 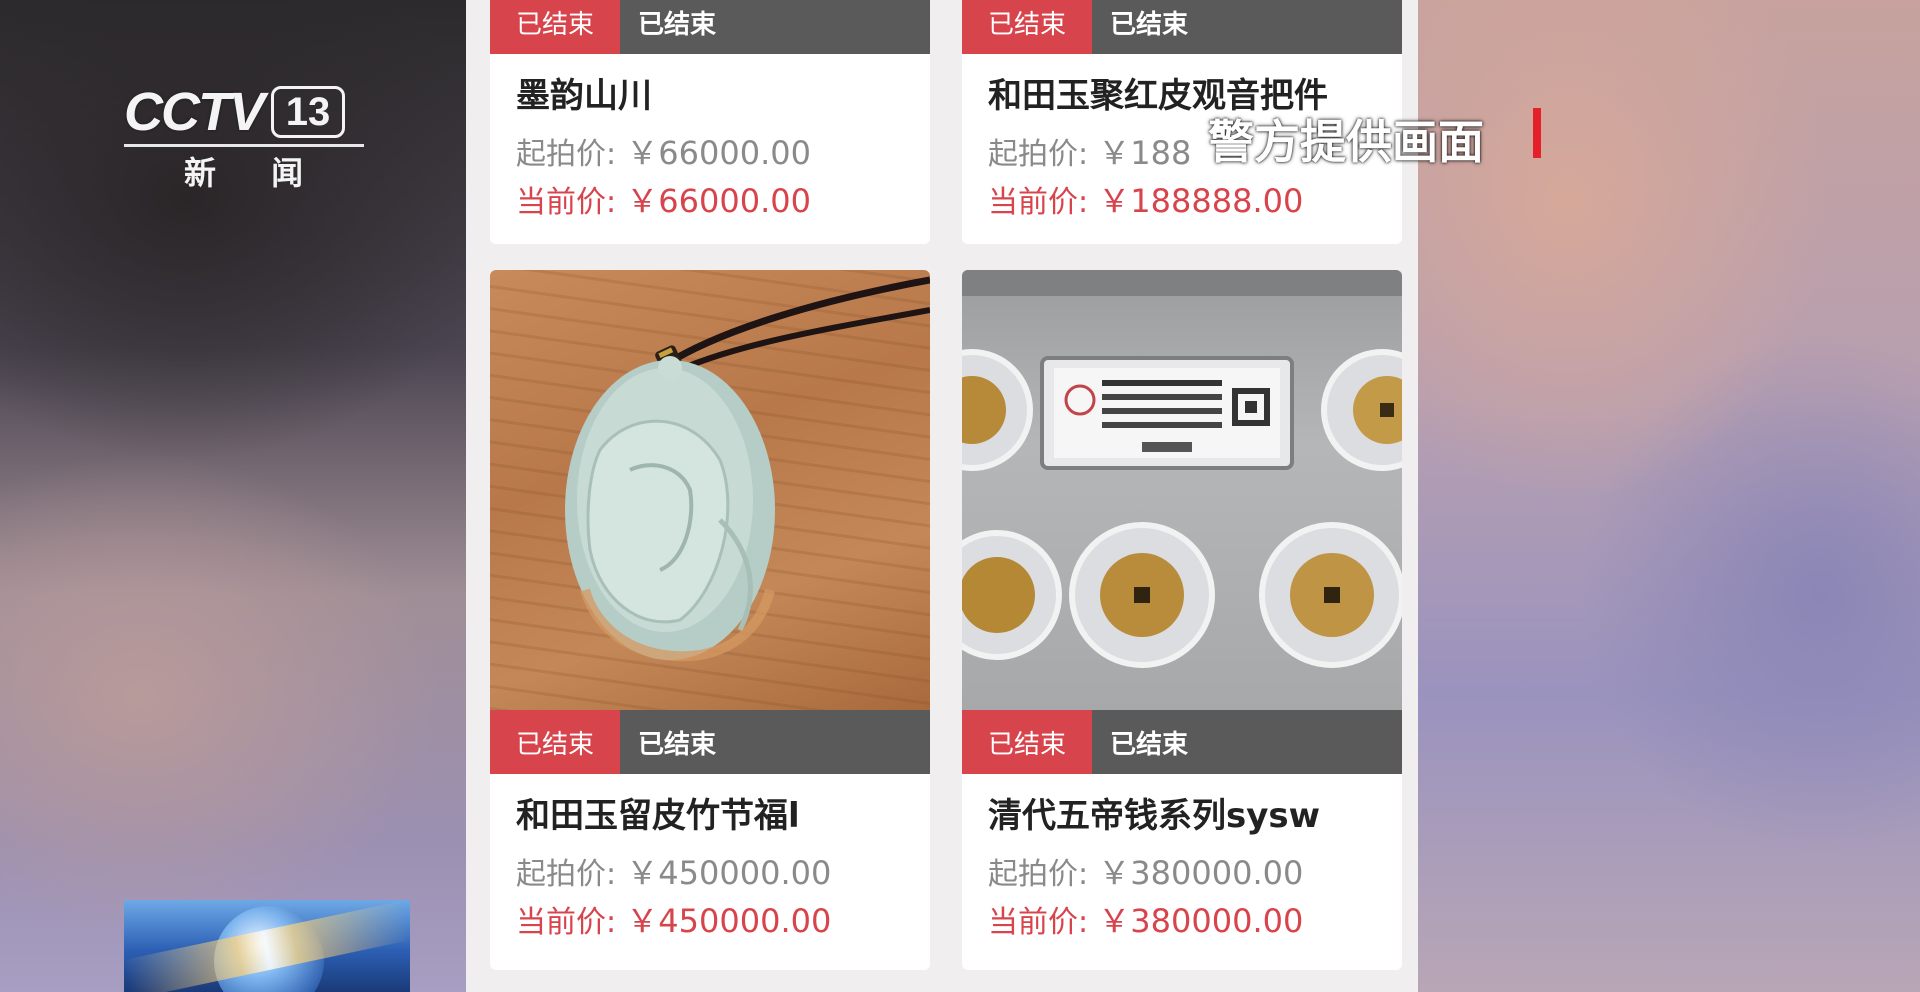 What do you see at coordinates (729, 921) in the screenshot?
I see `current-price-value: ￥450000.00` at bounding box center [729, 921].